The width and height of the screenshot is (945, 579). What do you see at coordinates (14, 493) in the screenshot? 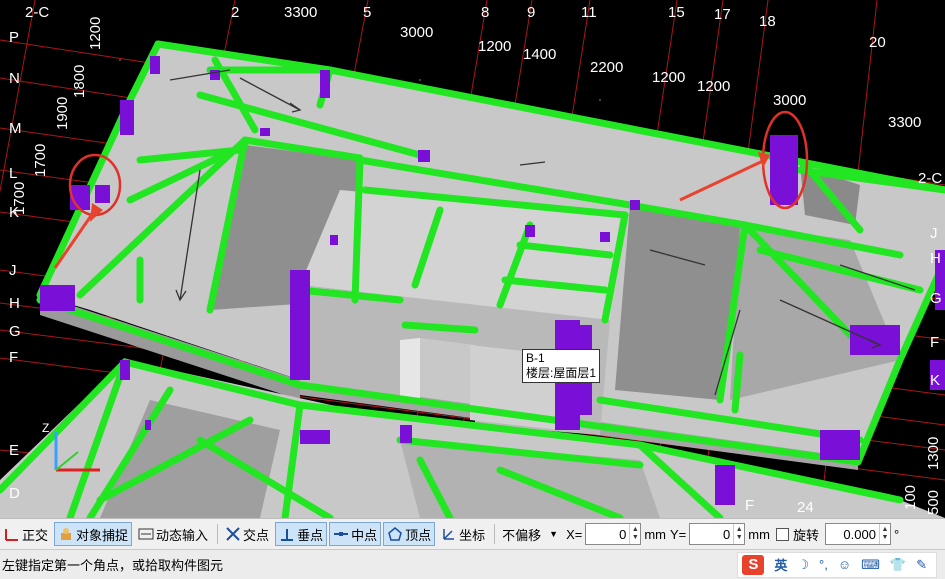
I see `grid-label: D` at bounding box center [14, 493].